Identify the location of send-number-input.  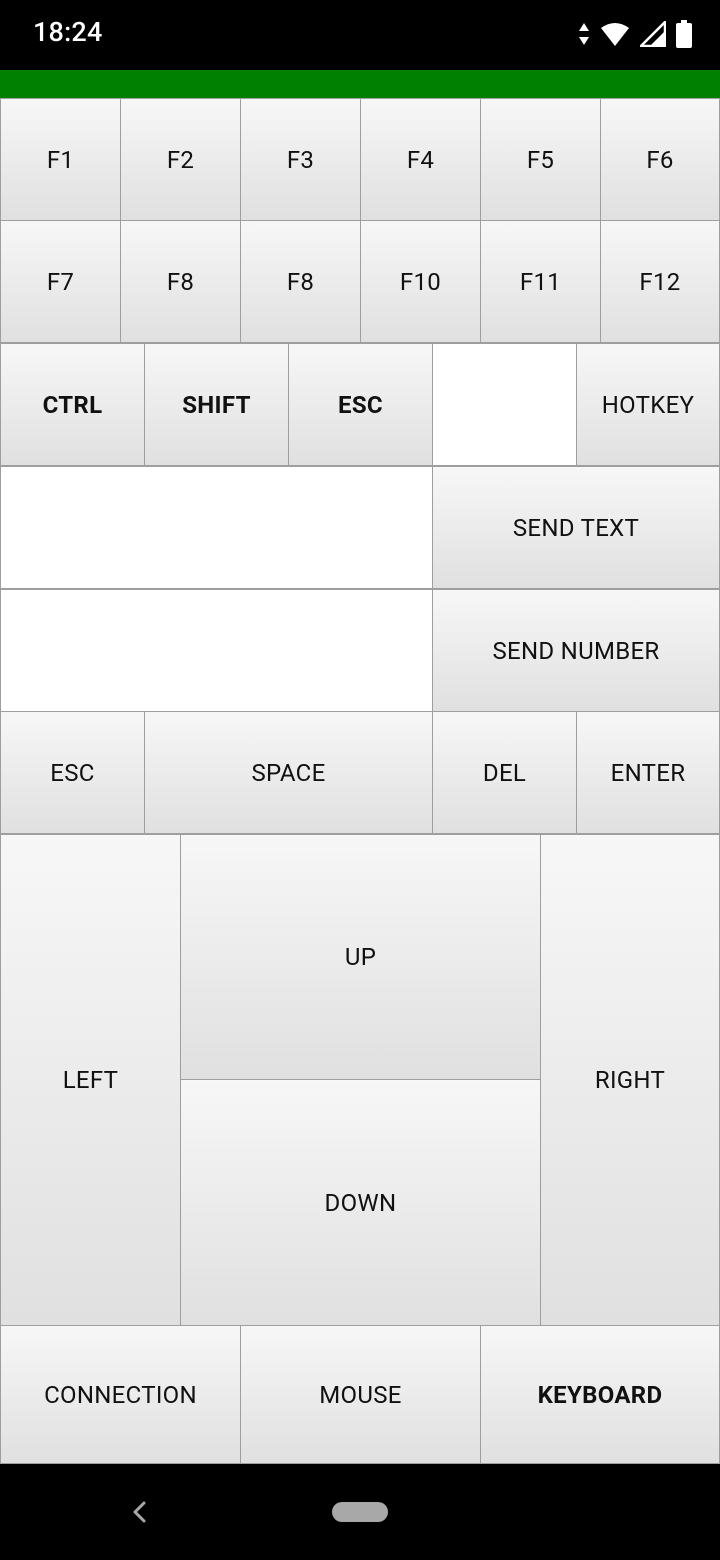
(216, 650).